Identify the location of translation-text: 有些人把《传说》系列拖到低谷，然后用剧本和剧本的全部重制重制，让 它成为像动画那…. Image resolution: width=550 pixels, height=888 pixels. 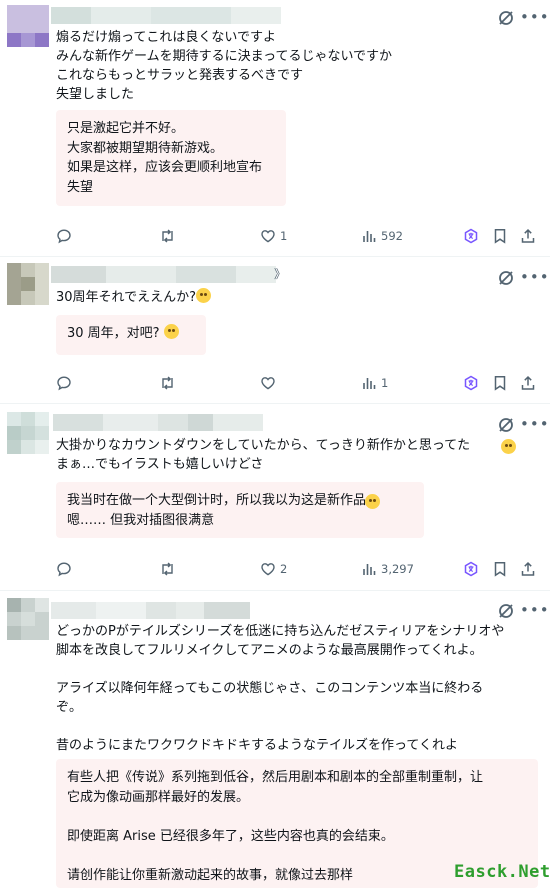
(275, 826).